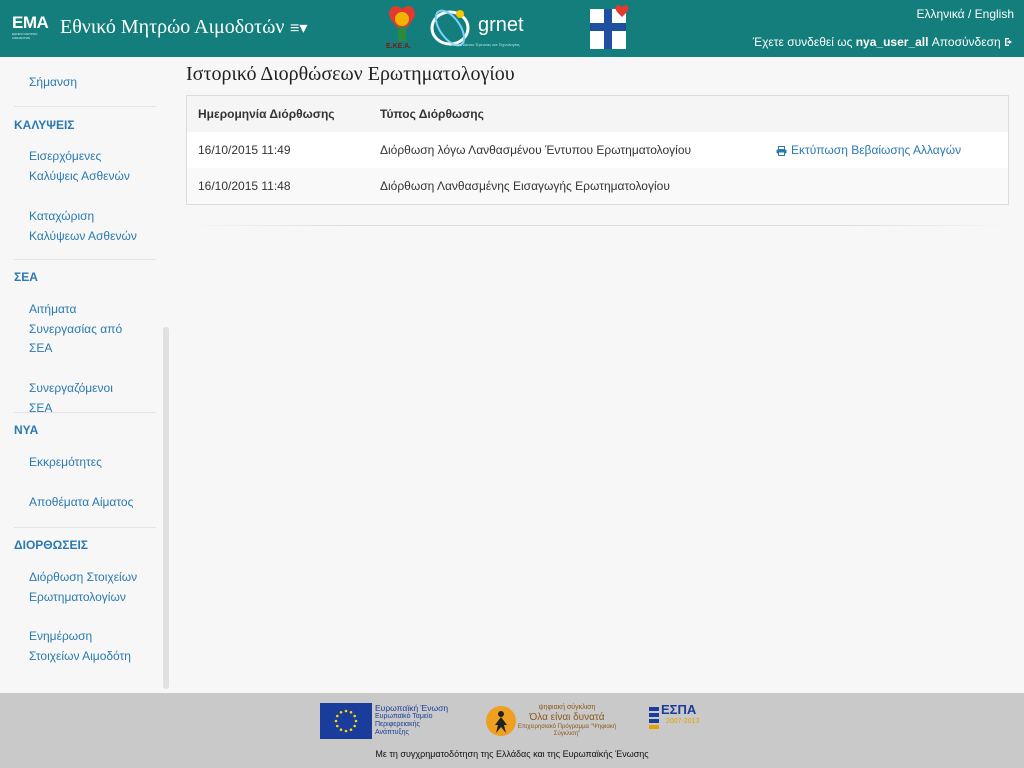 The width and height of the screenshot is (1024, 768). What do you see at coordinates (611, 28) in the screenshot?
I see `ministry-health-logo` at bounding box center [611, 28].